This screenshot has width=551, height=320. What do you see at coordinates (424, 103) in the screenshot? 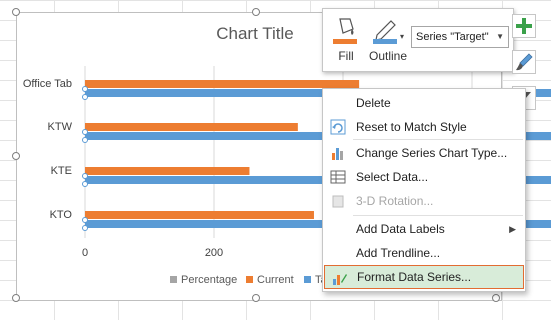
I see `menu-item-delete: Delete` at bounding box center [424, 103].